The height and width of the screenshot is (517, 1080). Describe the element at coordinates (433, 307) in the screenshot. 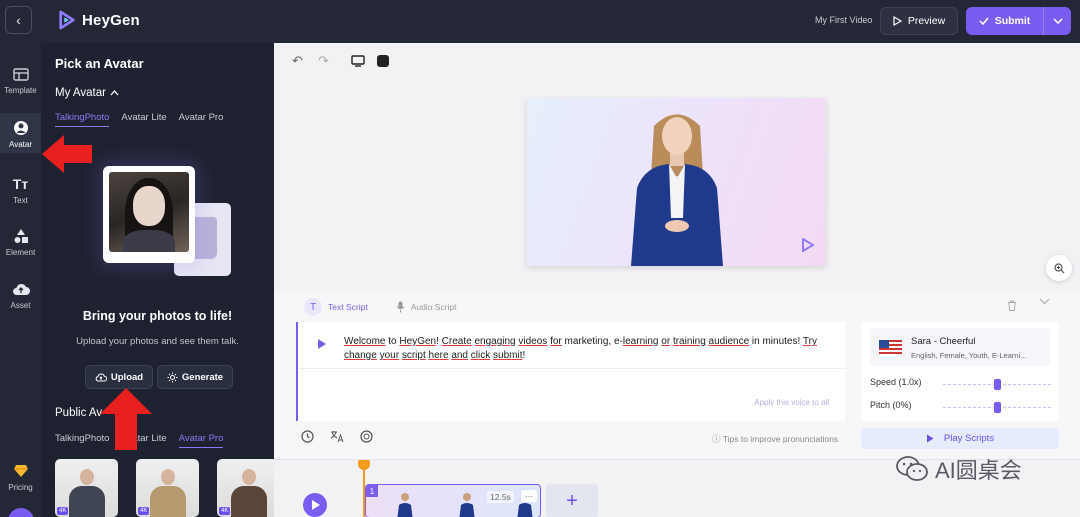

I see `tab-label: Audio Script` at that location.